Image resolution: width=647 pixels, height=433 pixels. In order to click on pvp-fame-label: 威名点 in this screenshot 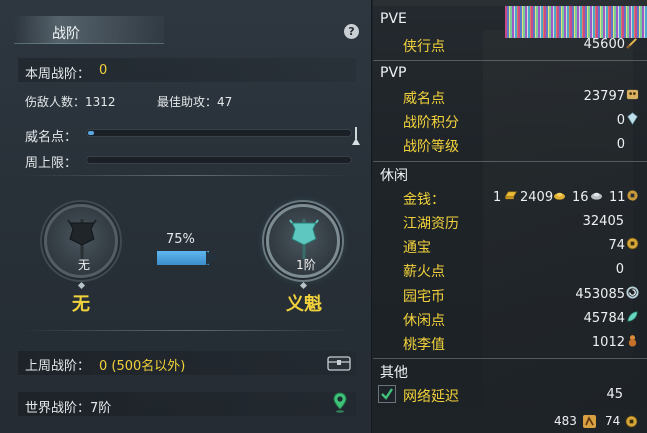, I will do `click(424, 99)`.